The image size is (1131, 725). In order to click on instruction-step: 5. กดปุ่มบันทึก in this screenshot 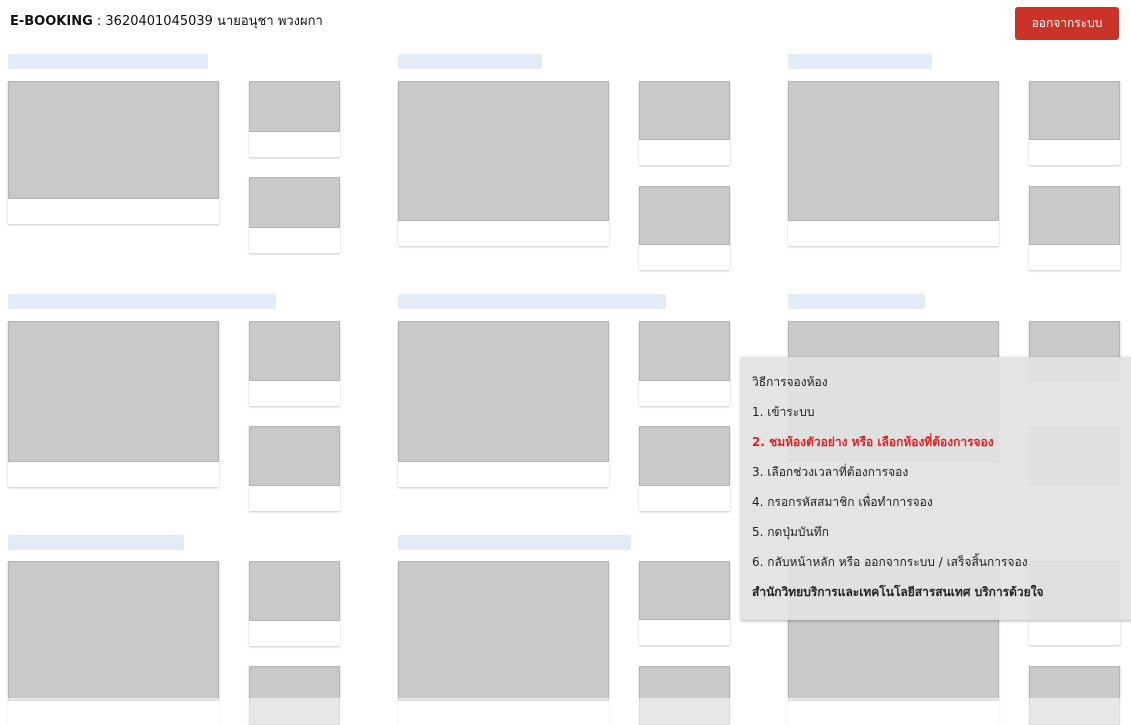, I will do `click(790, 532)`.